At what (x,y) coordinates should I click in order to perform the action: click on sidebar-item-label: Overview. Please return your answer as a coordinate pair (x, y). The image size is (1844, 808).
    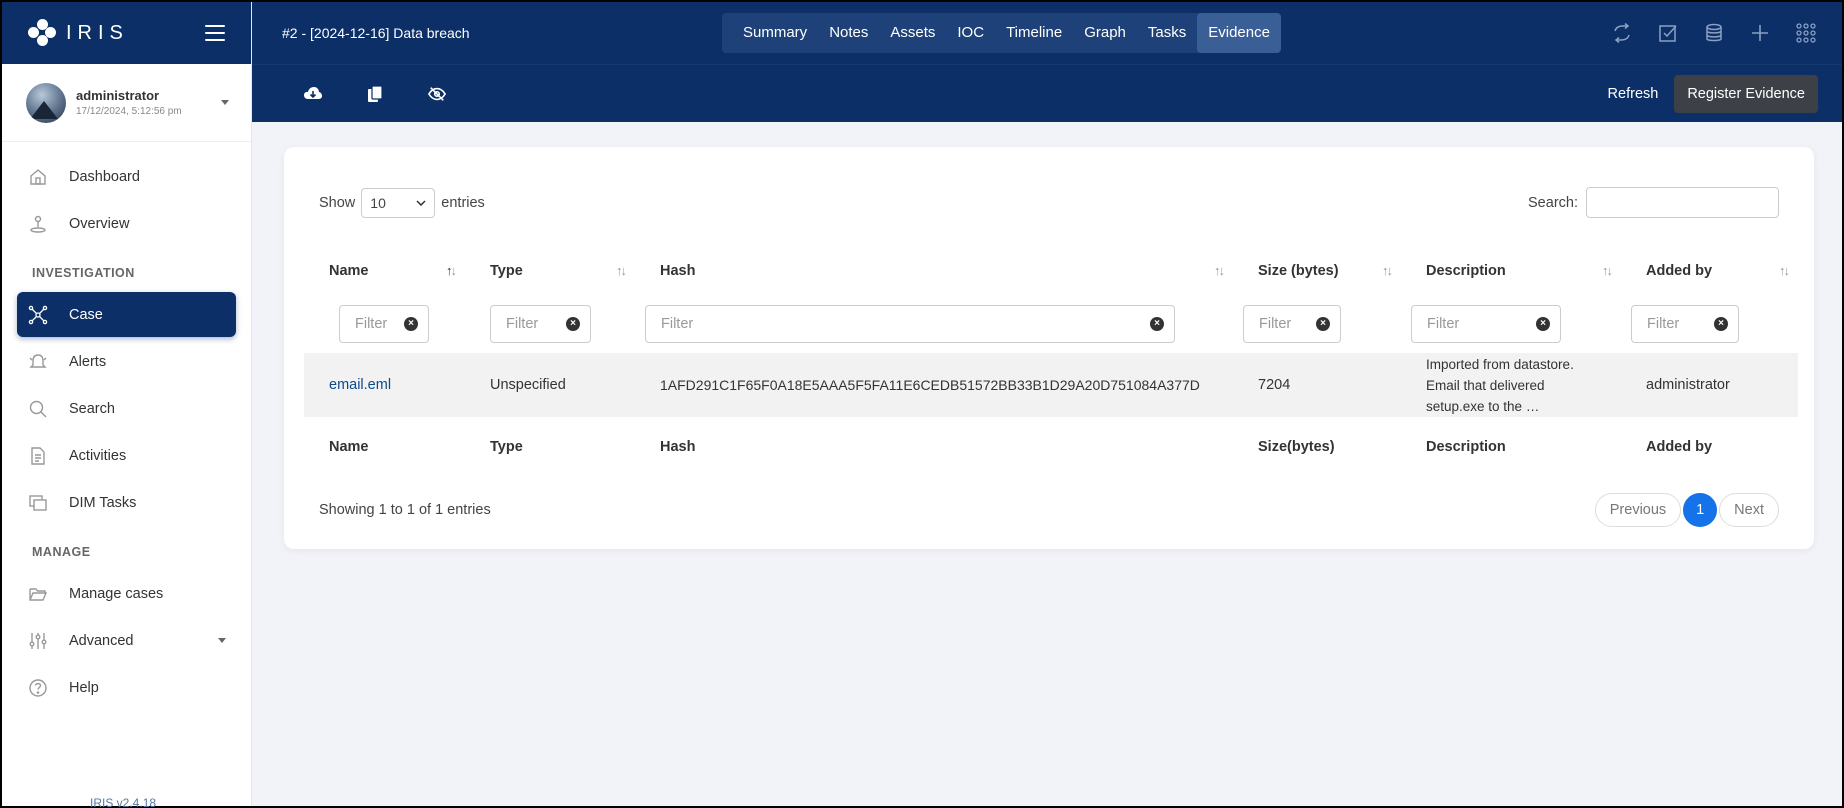
    Looking at the image, I should click on (99, 223).